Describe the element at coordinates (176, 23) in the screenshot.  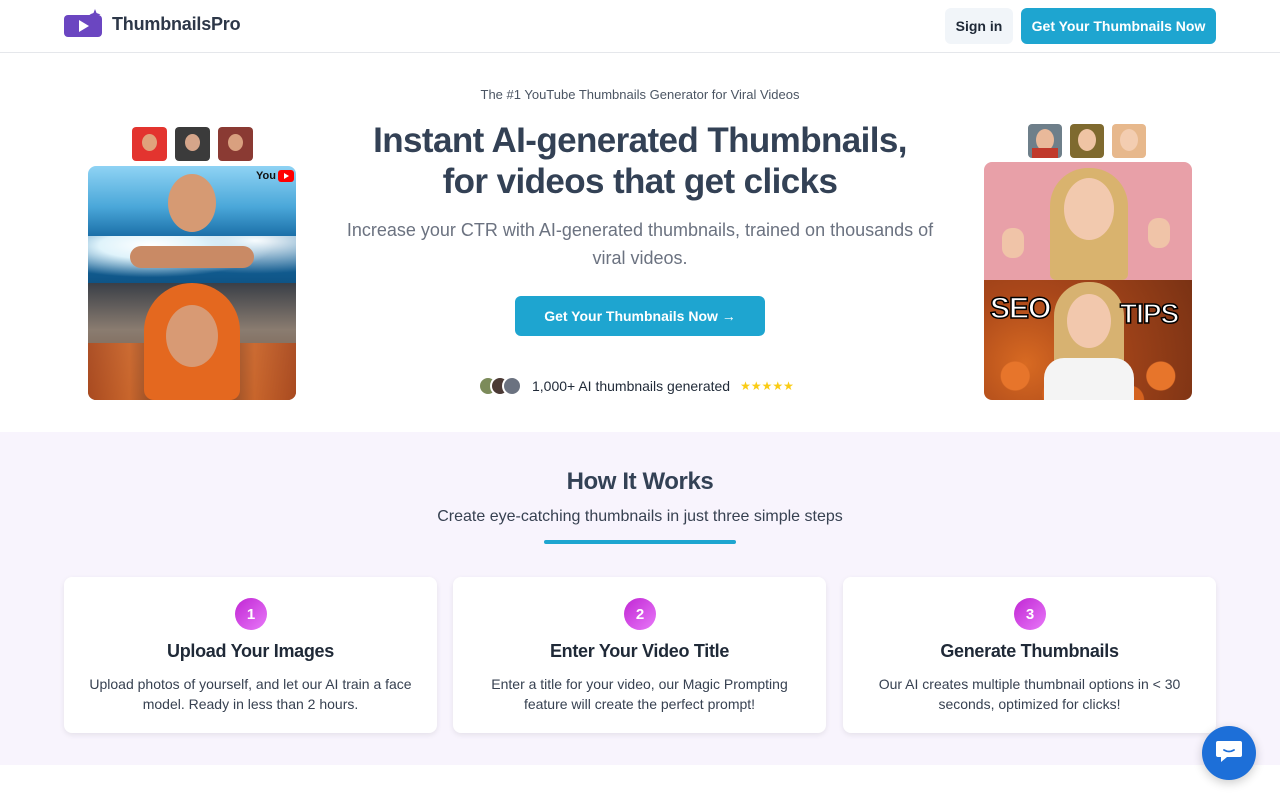
I see `brand-name: ThumbnailsPro` at that location.